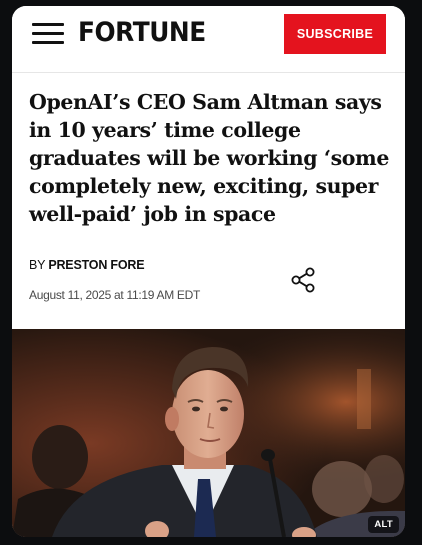 This screenshot has height=545, width=422. I want to click on site-header: FORTUNE SUBSCRIBE, so click(208, 40).